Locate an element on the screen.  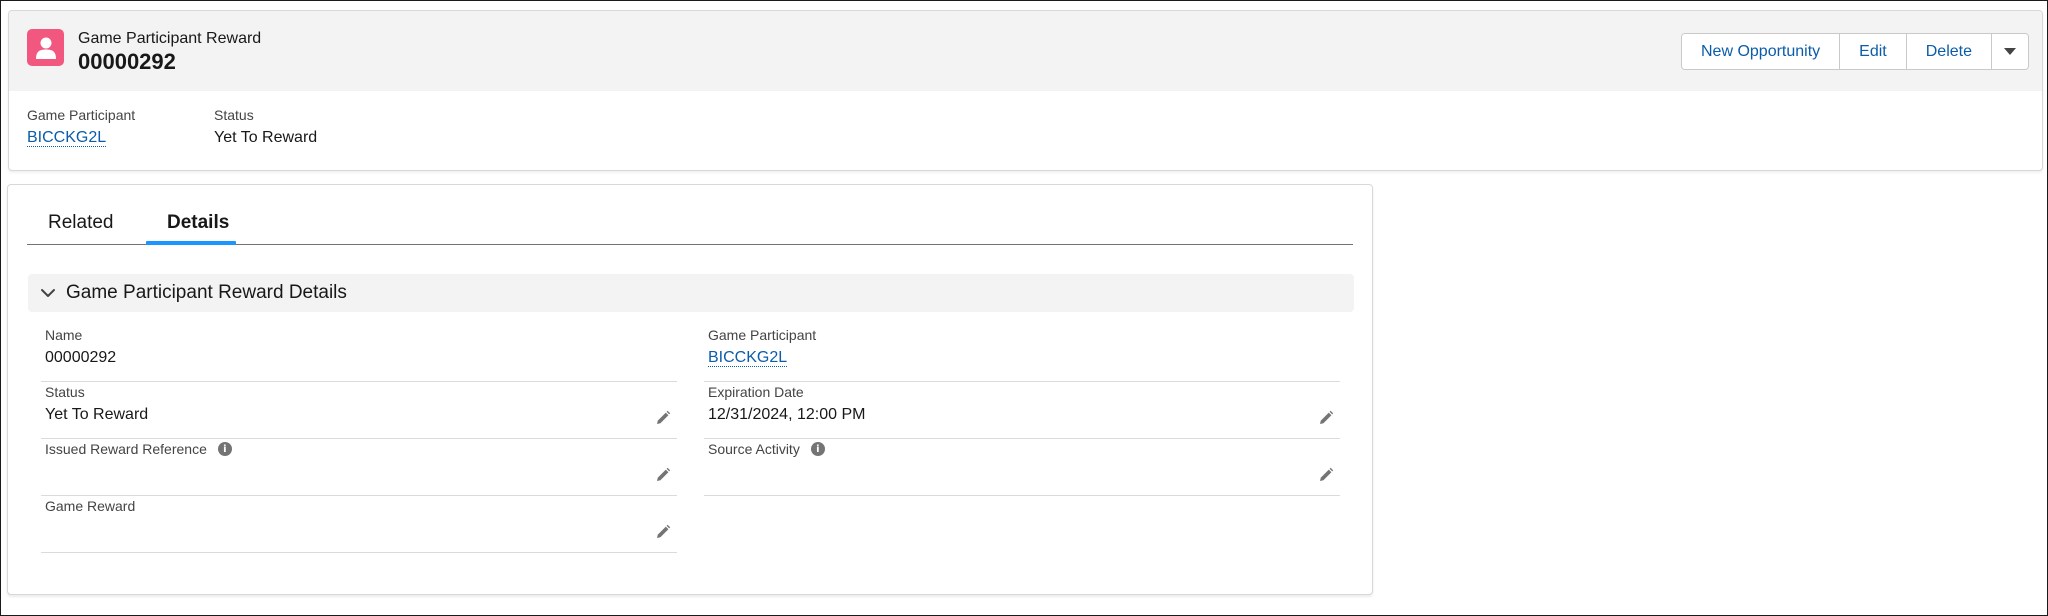
field-game-participant: Game Participant BICCKG2L is located at coordinates (1022, 353).